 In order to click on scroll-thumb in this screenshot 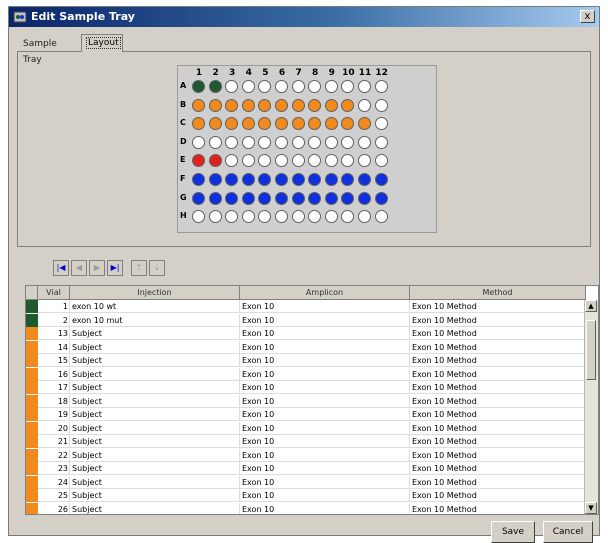, I will do `click(591, 350)`.